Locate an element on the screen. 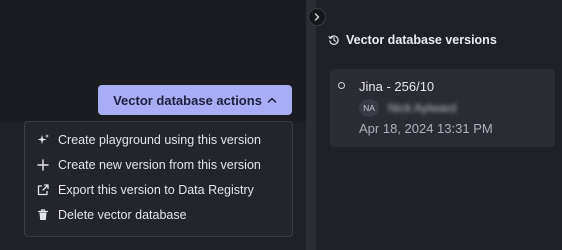 The image size is (562, 250). export-icon is located at coordinates (43, 190).